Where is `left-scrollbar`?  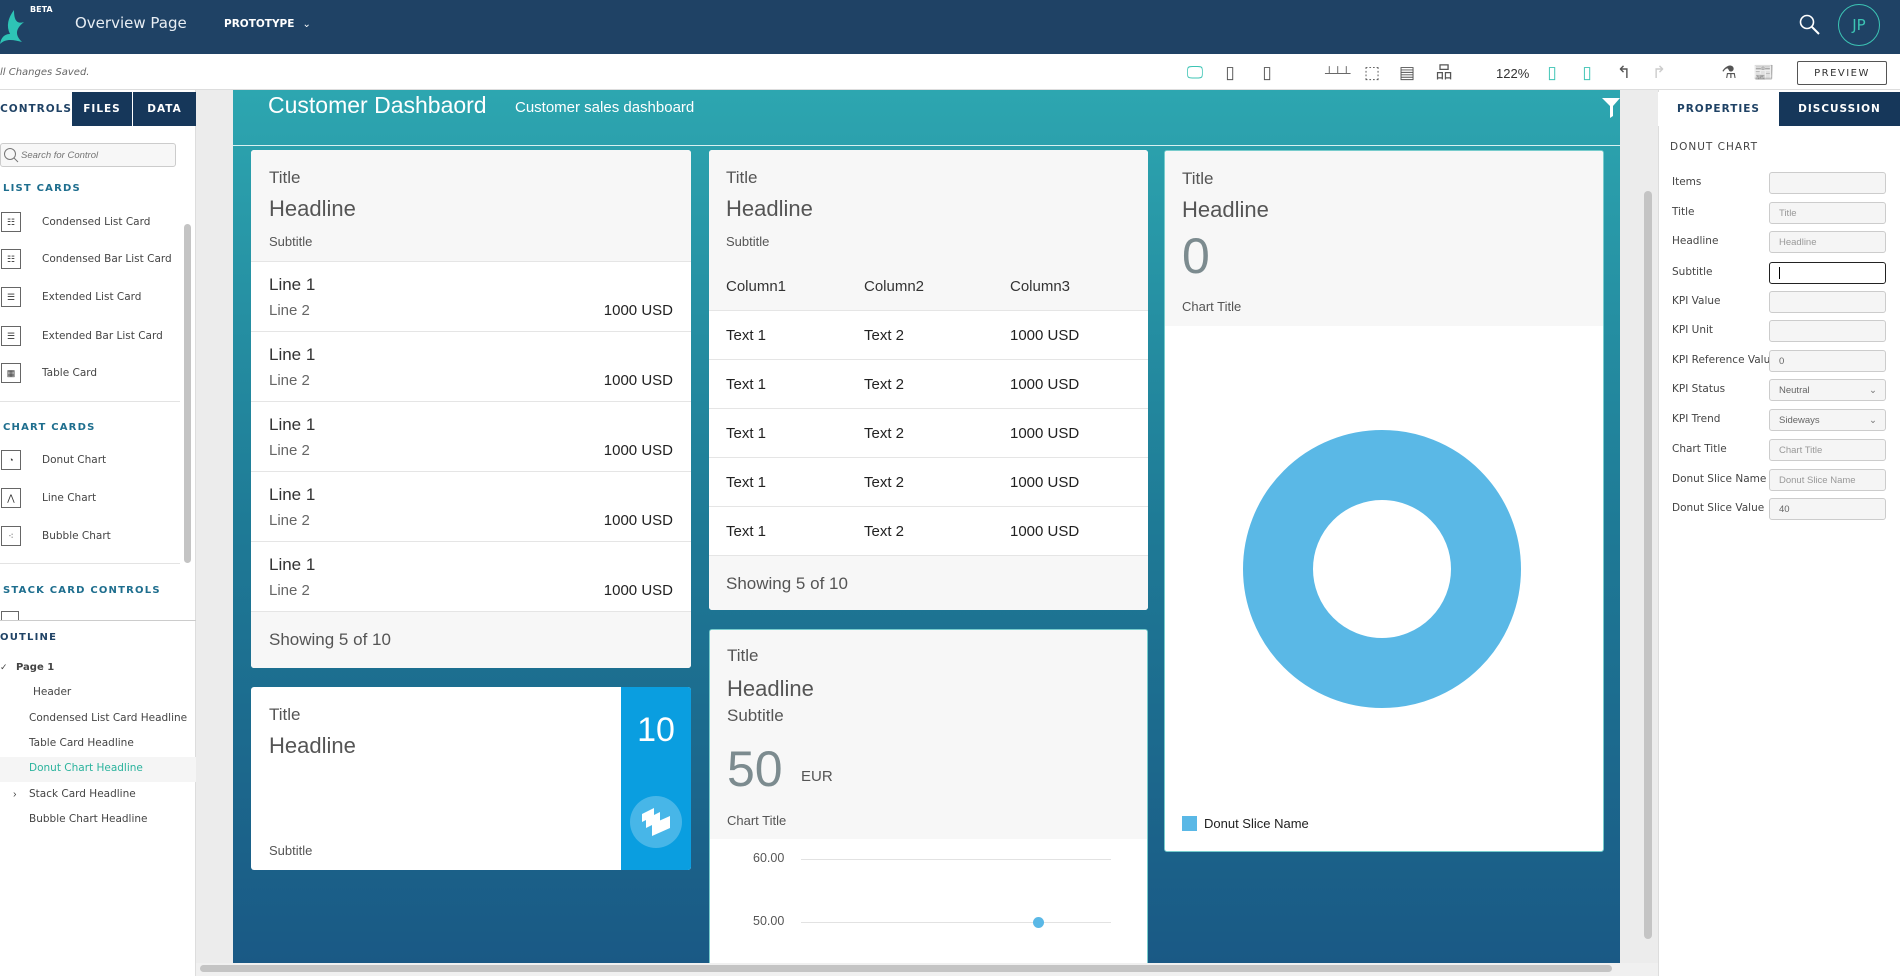
left-scrollbar is located at coordinates (187, 393).